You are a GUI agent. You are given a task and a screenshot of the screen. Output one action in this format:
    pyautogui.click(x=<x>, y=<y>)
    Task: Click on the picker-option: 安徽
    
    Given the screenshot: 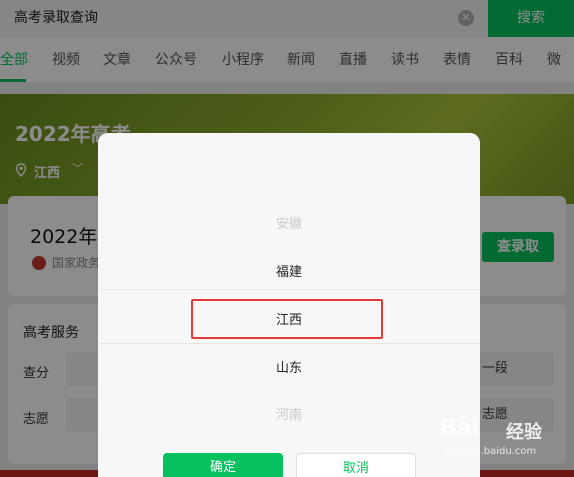 What is the action you would take?
    pyautogui.click(x=289, y=222)
    